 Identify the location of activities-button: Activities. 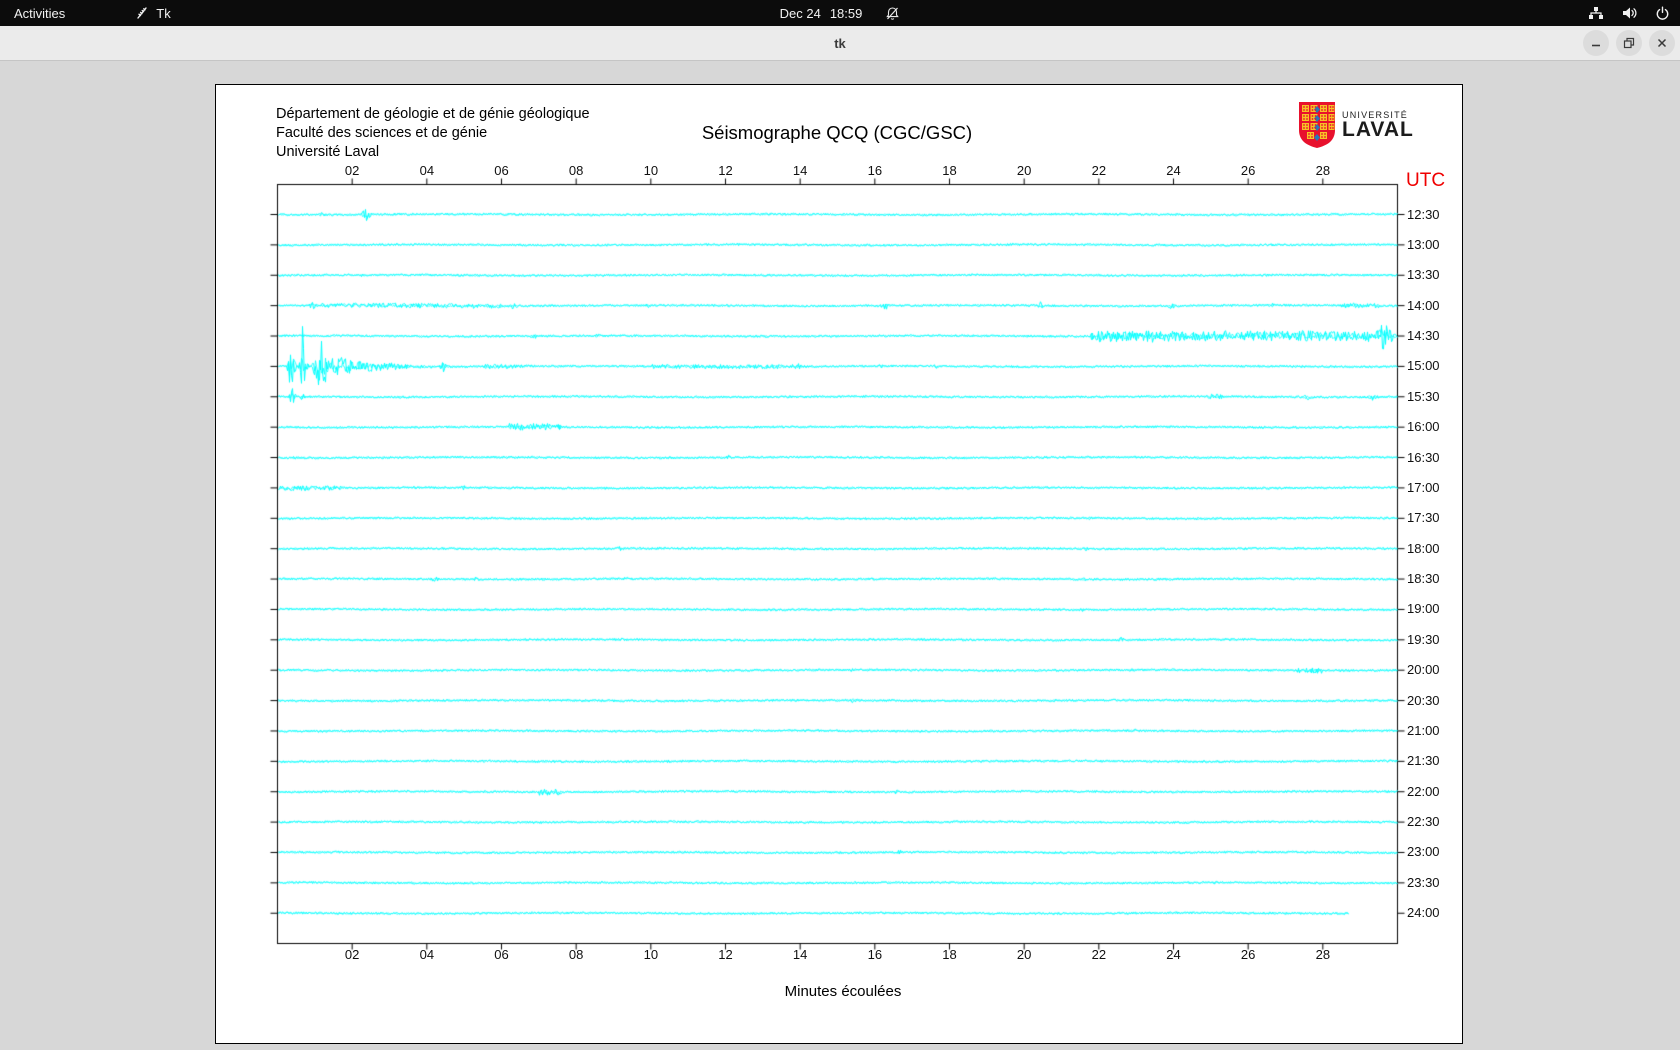
(39, 13).